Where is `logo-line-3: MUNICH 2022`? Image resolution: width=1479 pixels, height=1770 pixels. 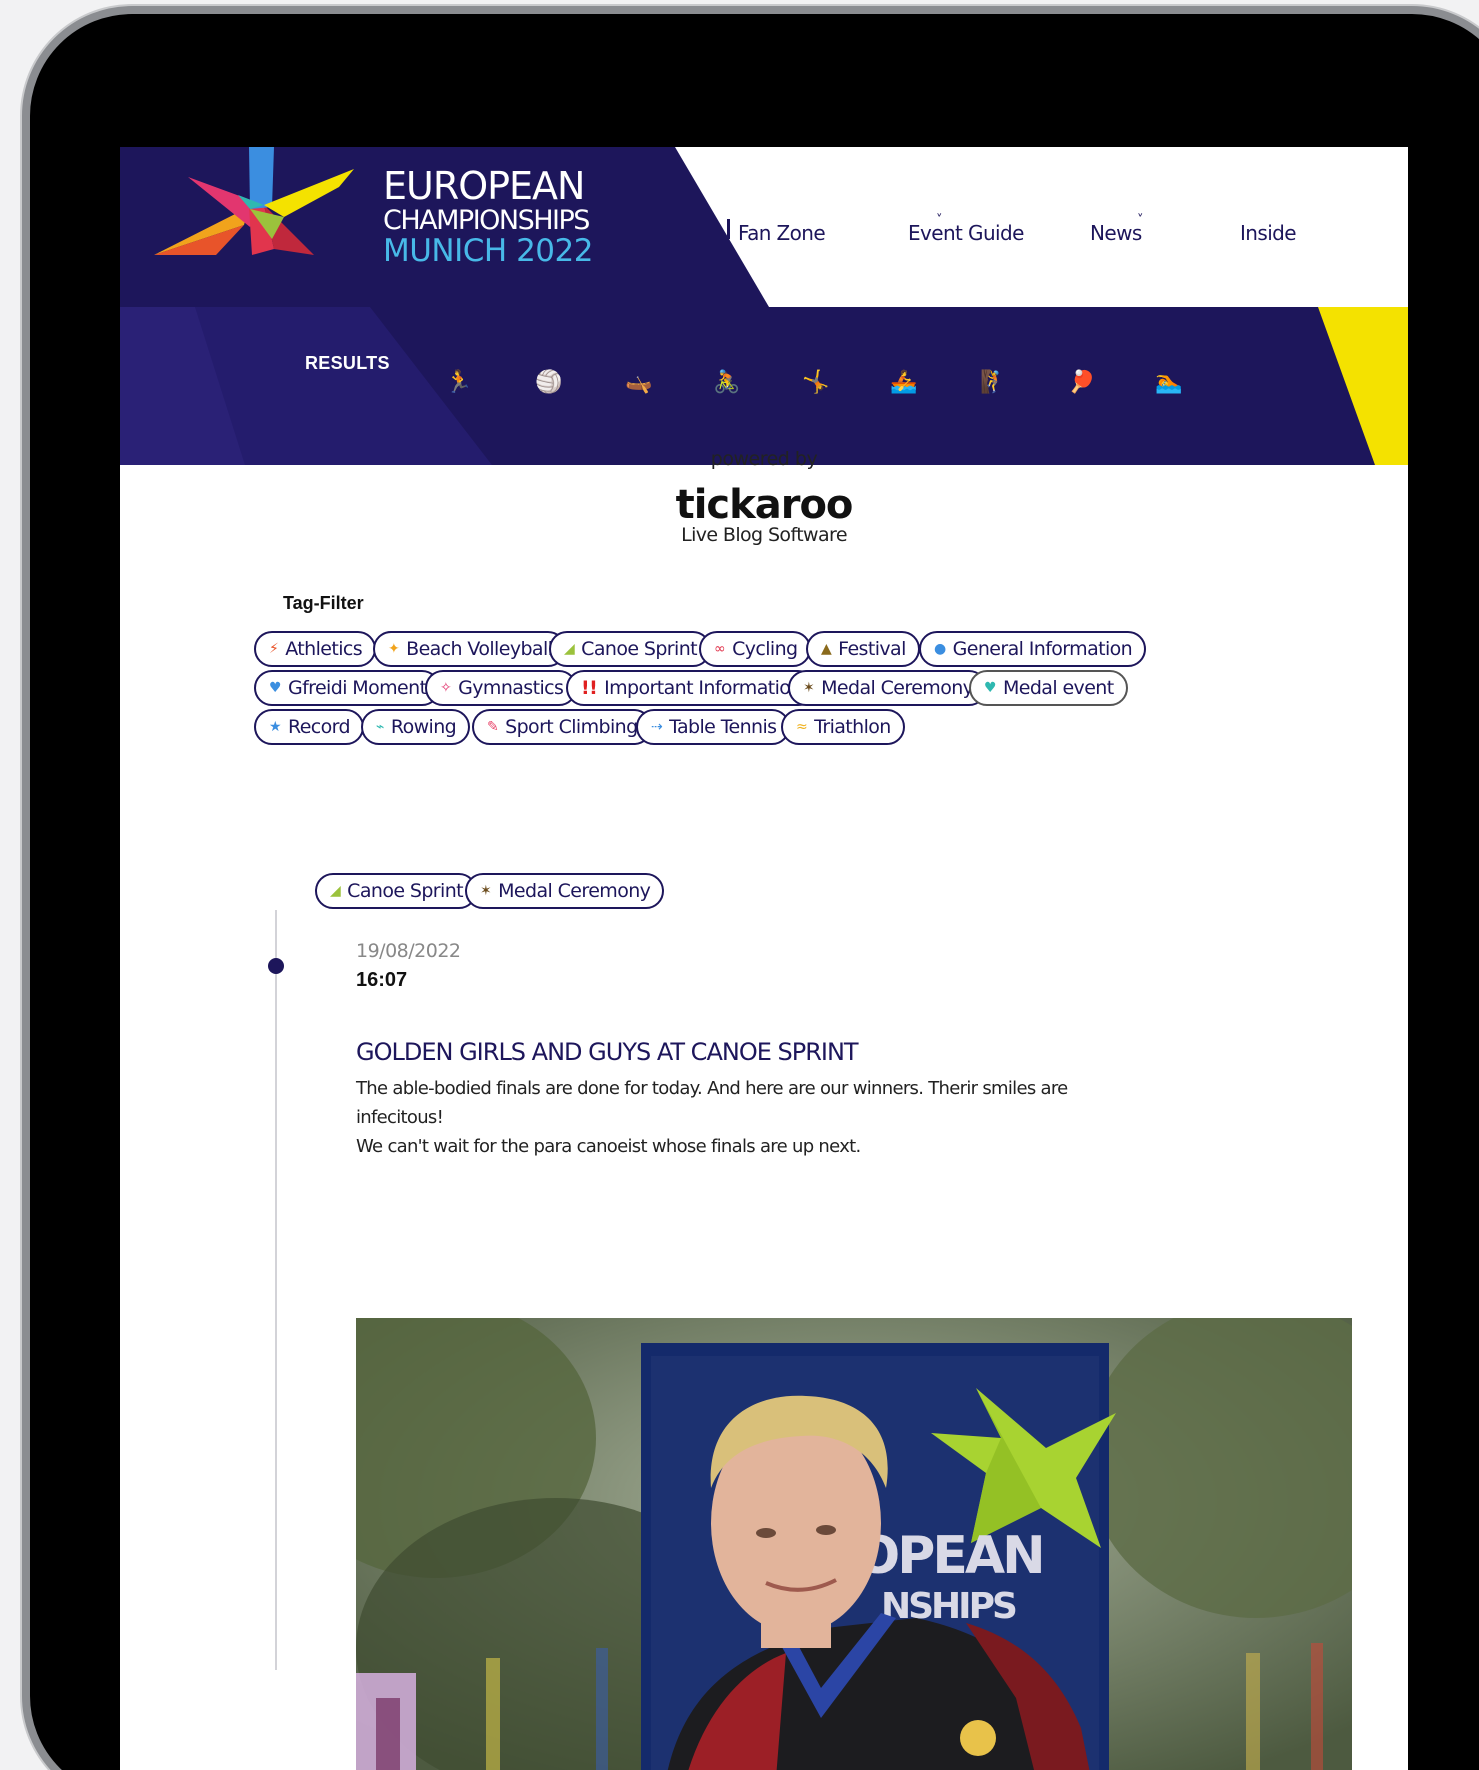
logo-line-3: MUNICH 2022 is located at coordinates (488, 251).